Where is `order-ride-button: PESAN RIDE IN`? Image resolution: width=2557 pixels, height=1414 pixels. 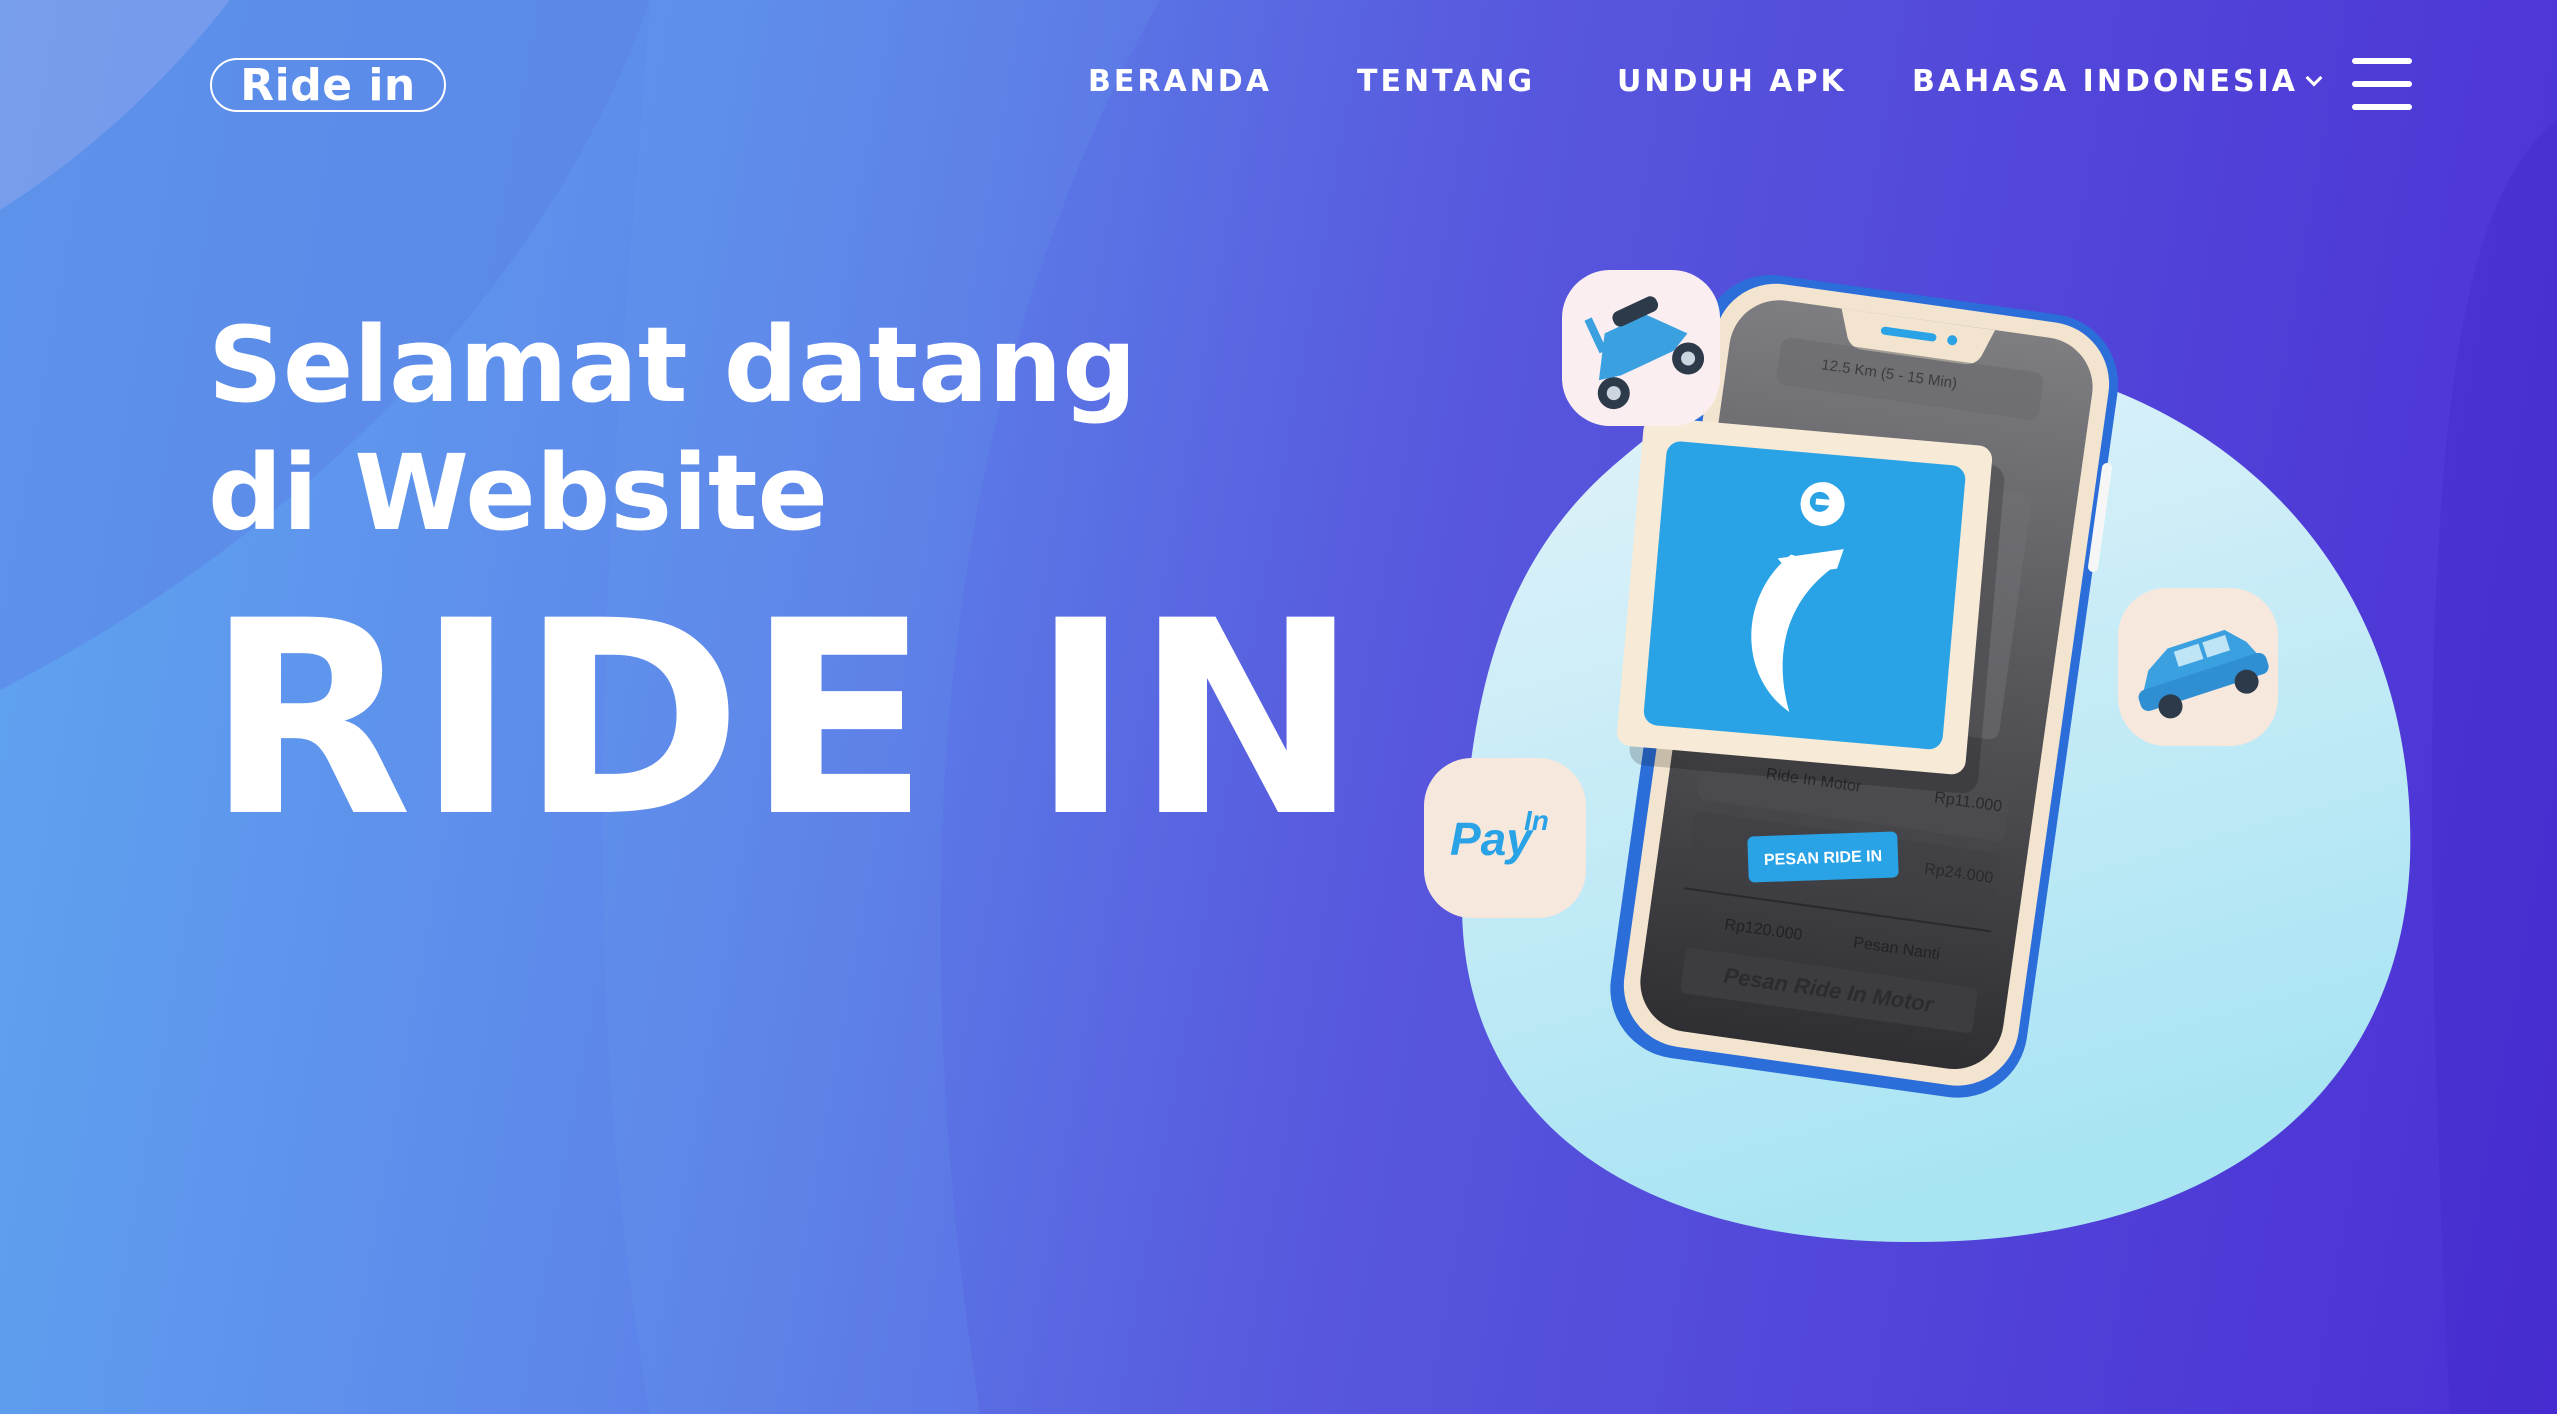
order-ride-button: PESAN RIDE IN is located at coordinates (1823, 857).